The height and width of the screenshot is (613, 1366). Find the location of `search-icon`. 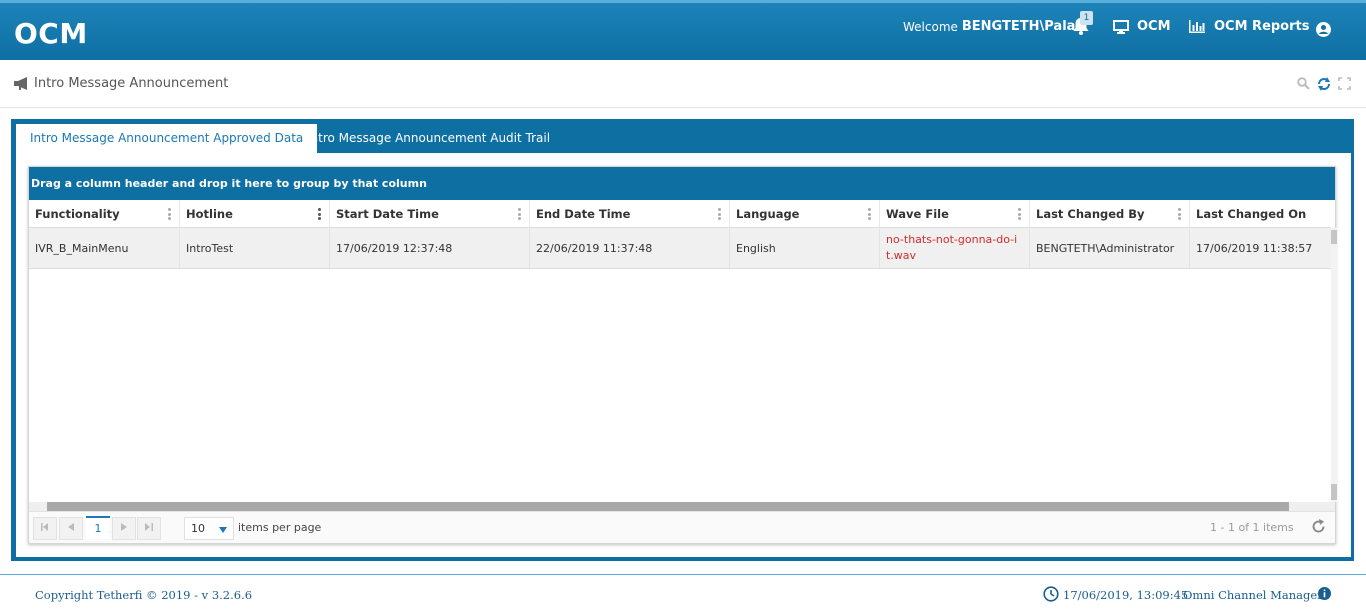

search-icon is located at coordinates (1303, 83).